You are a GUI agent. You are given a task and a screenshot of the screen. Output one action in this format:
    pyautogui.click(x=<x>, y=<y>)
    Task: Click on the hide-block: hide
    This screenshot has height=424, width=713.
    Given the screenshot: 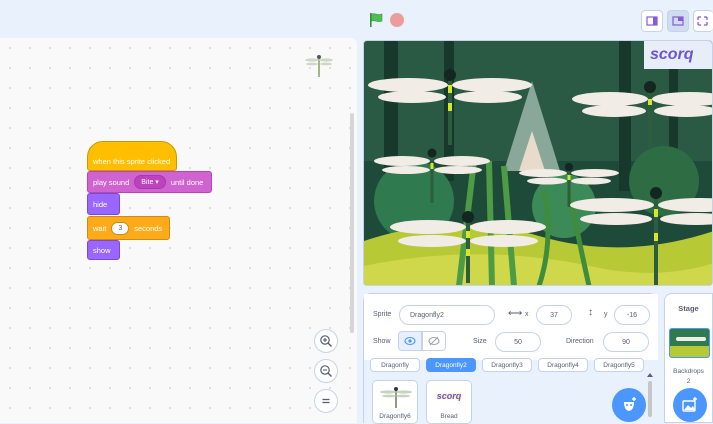 What is the action you would take?
    pyautogui.click(x=103, y=204)
    